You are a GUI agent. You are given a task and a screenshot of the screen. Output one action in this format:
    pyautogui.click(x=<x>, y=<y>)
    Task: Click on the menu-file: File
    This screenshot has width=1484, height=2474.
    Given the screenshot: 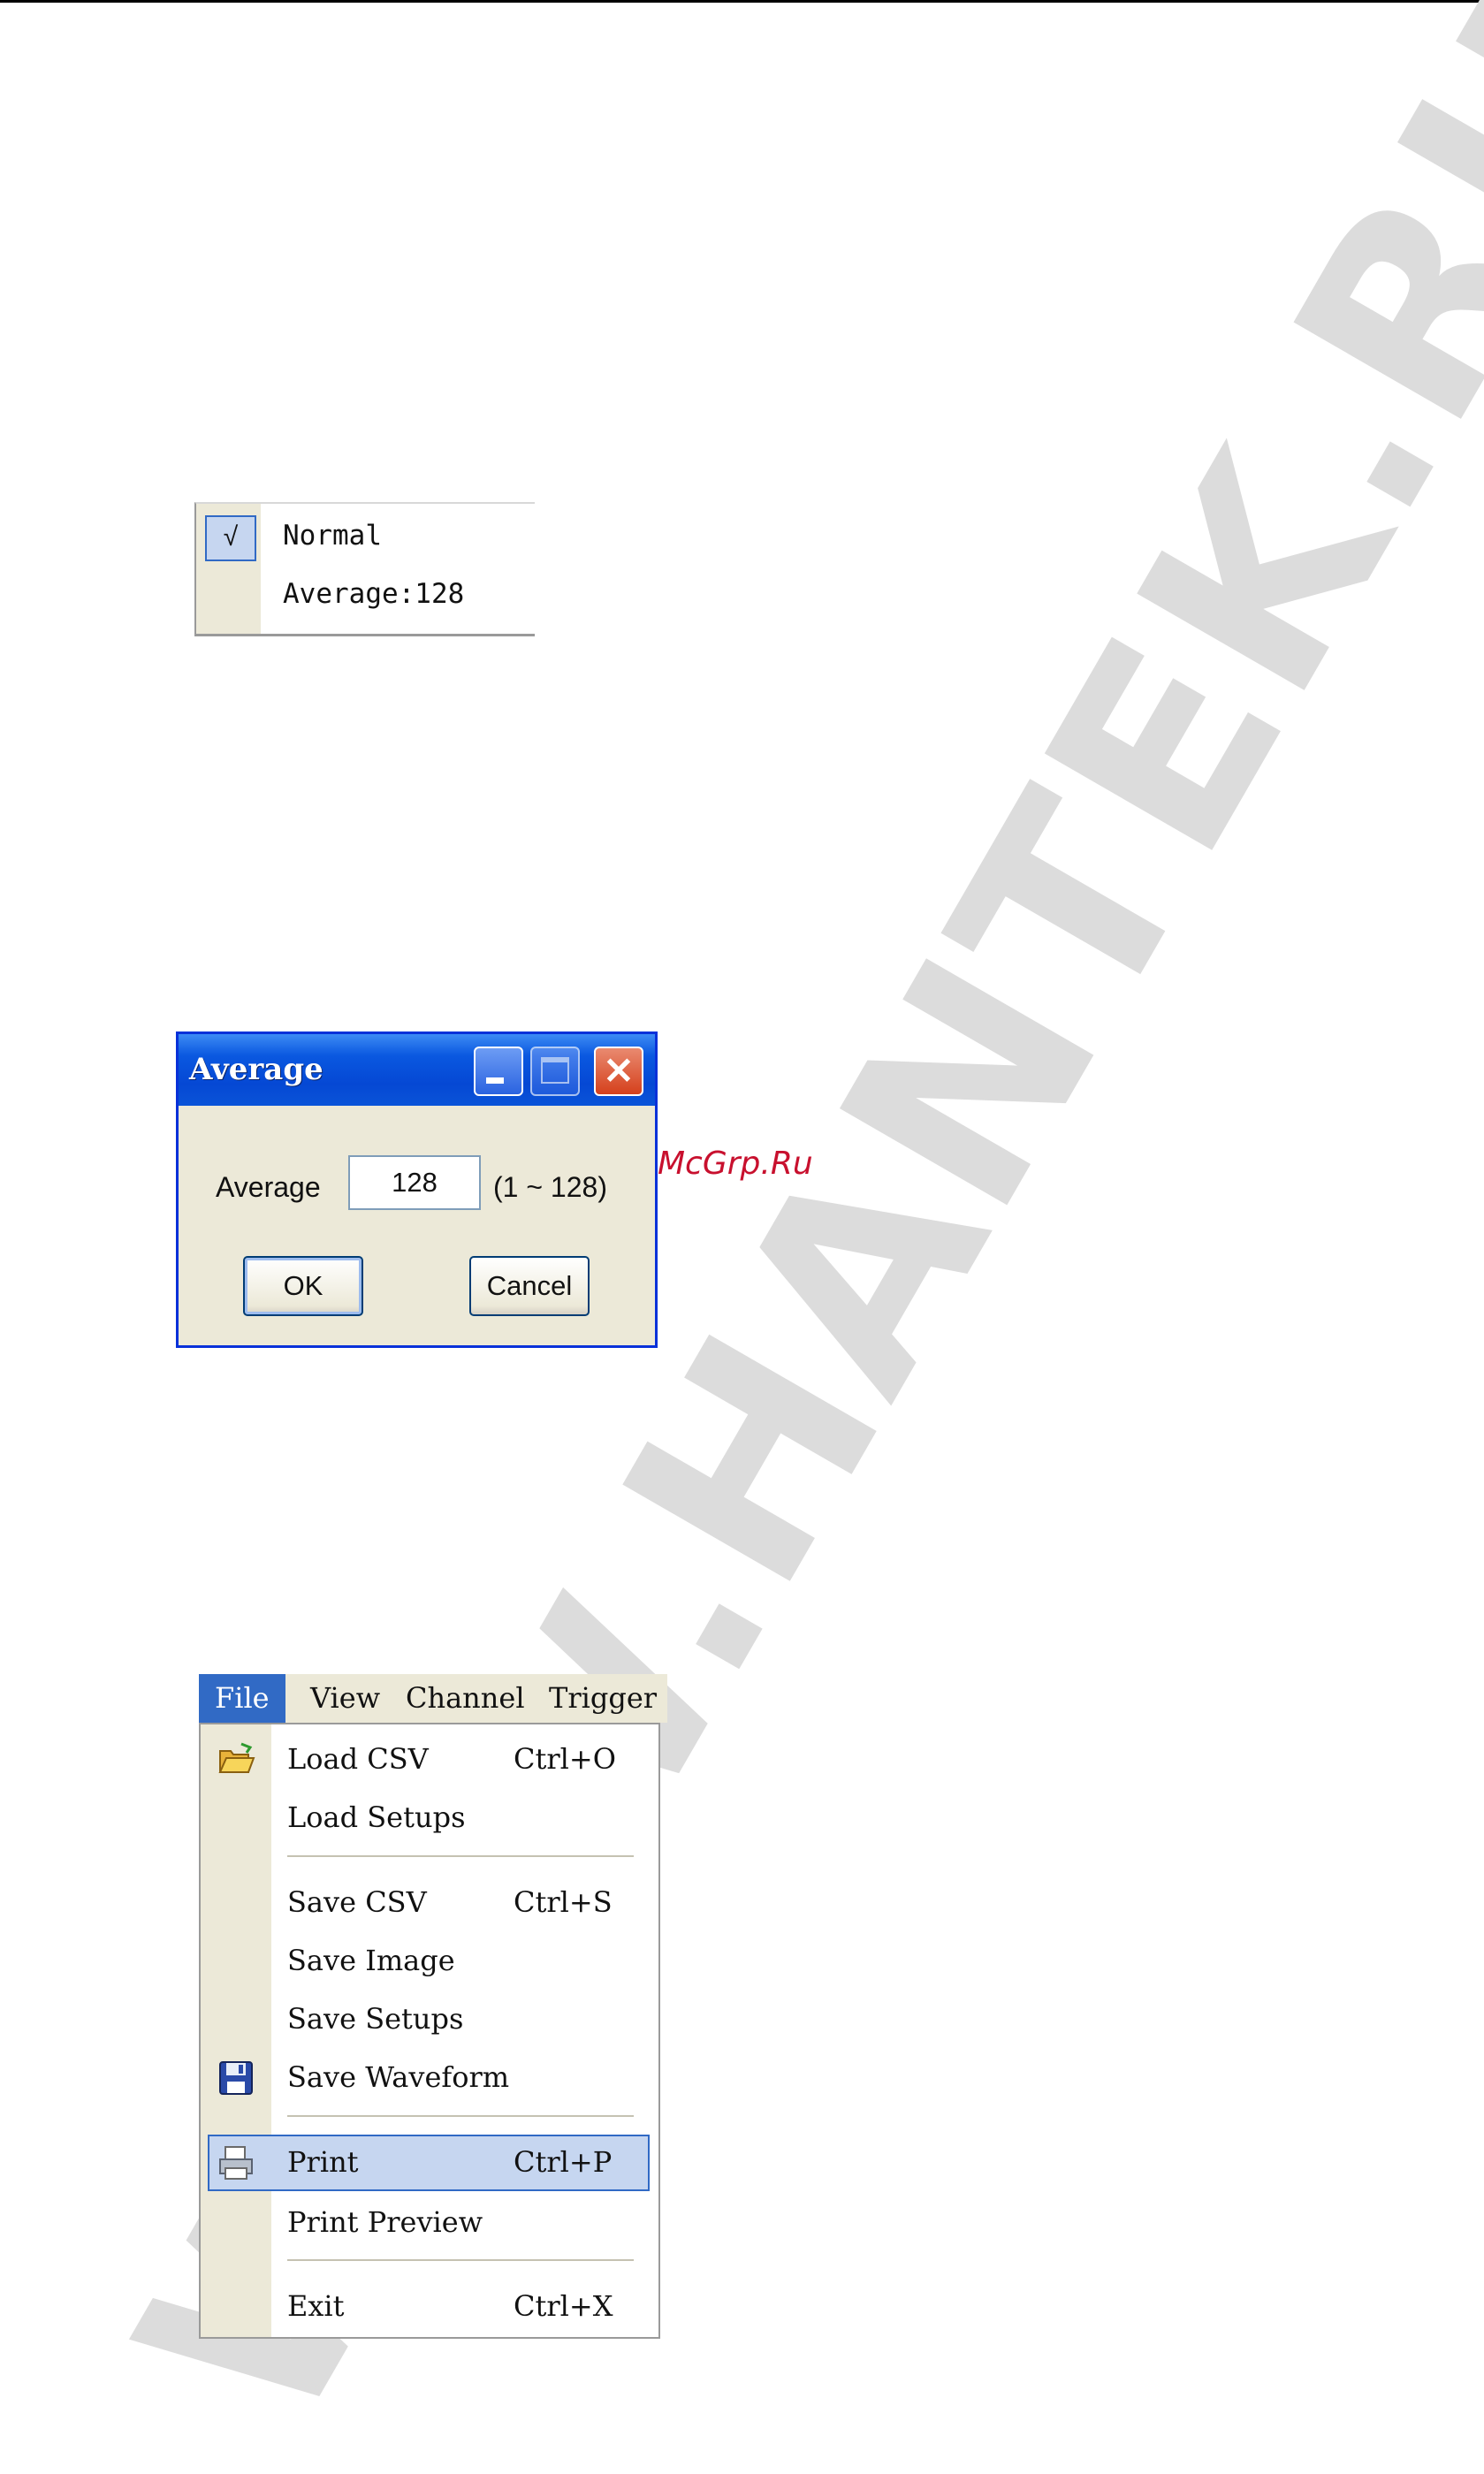 What is the action you would take?
    pyautogui.click(x=242, y=1698)
    